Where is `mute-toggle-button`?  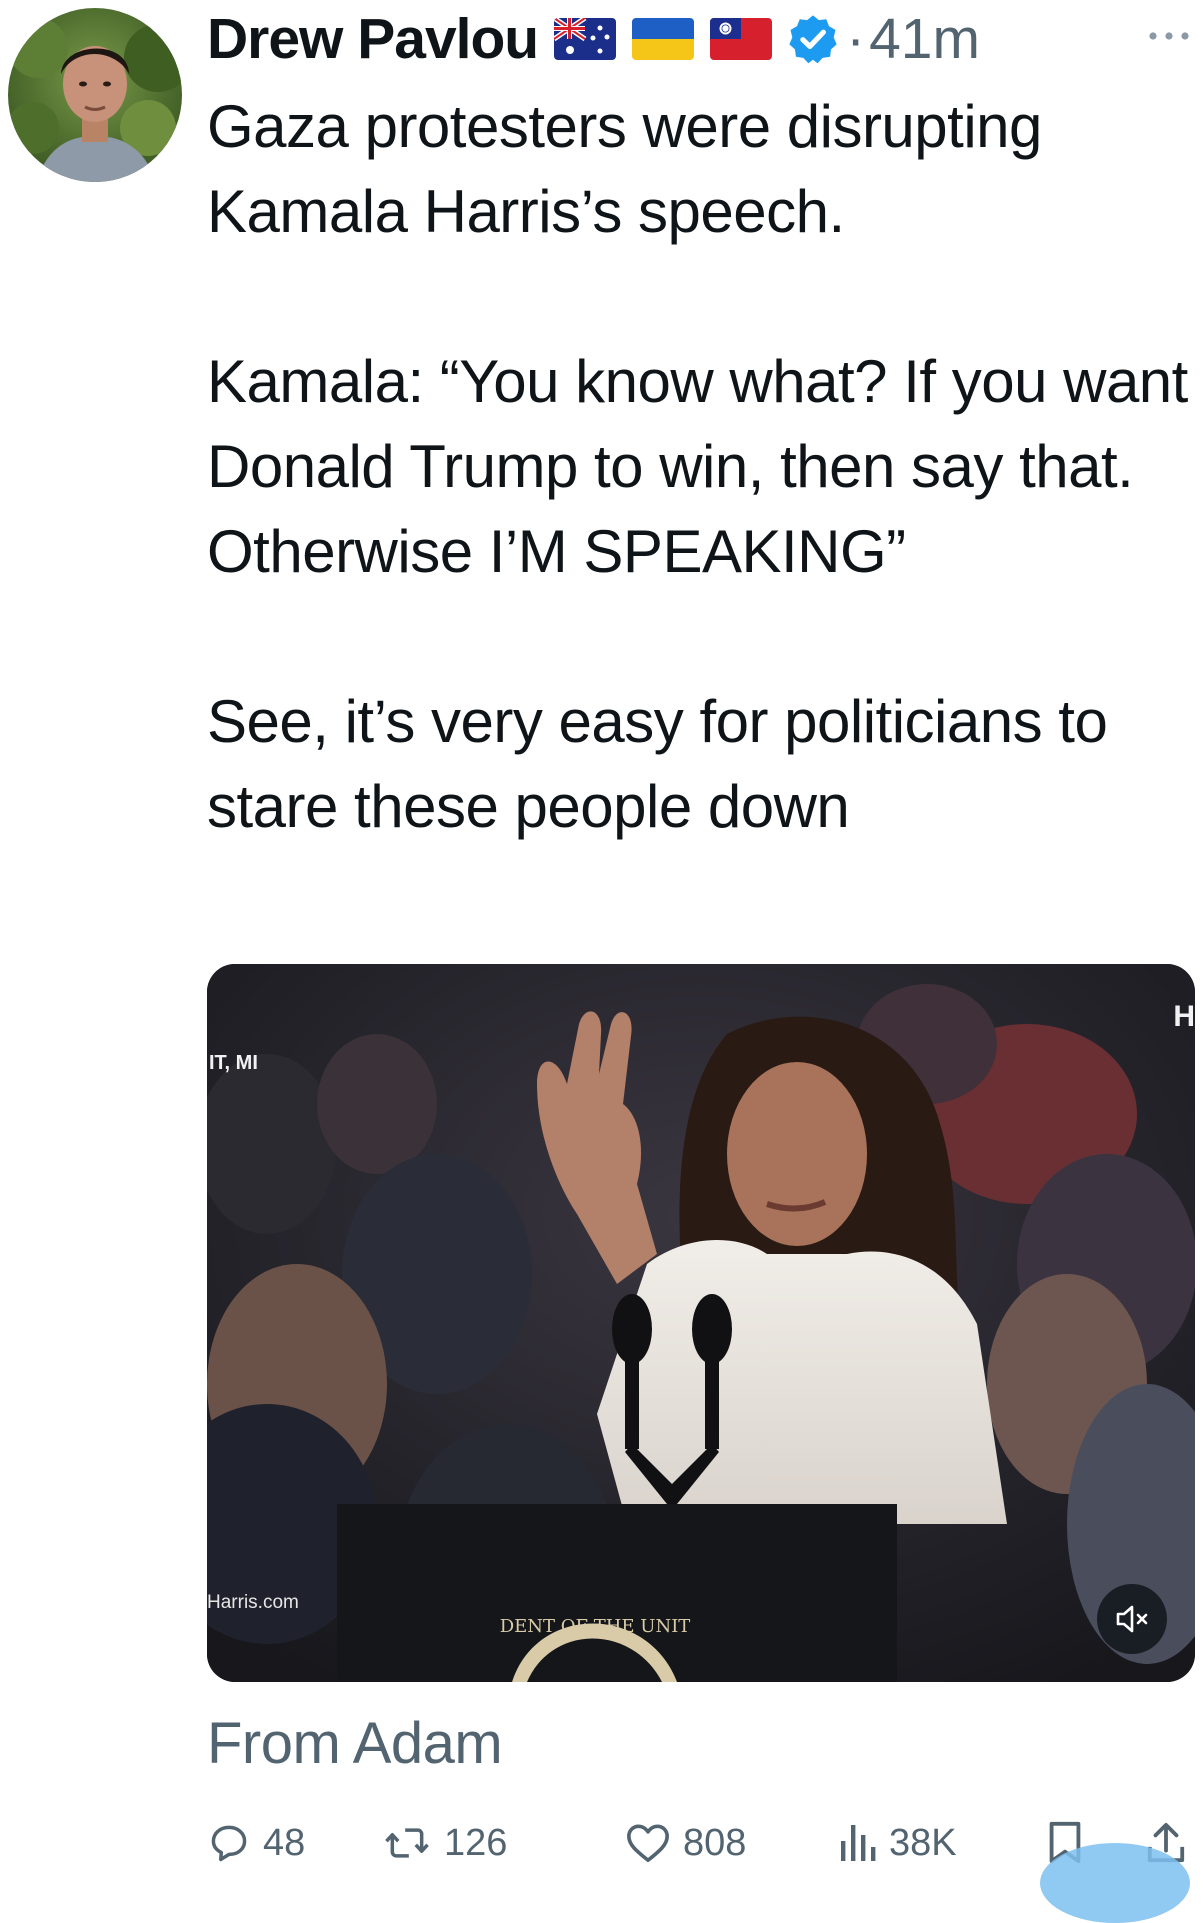 mute-toggle-button is located at coordinates (1132, 1619).